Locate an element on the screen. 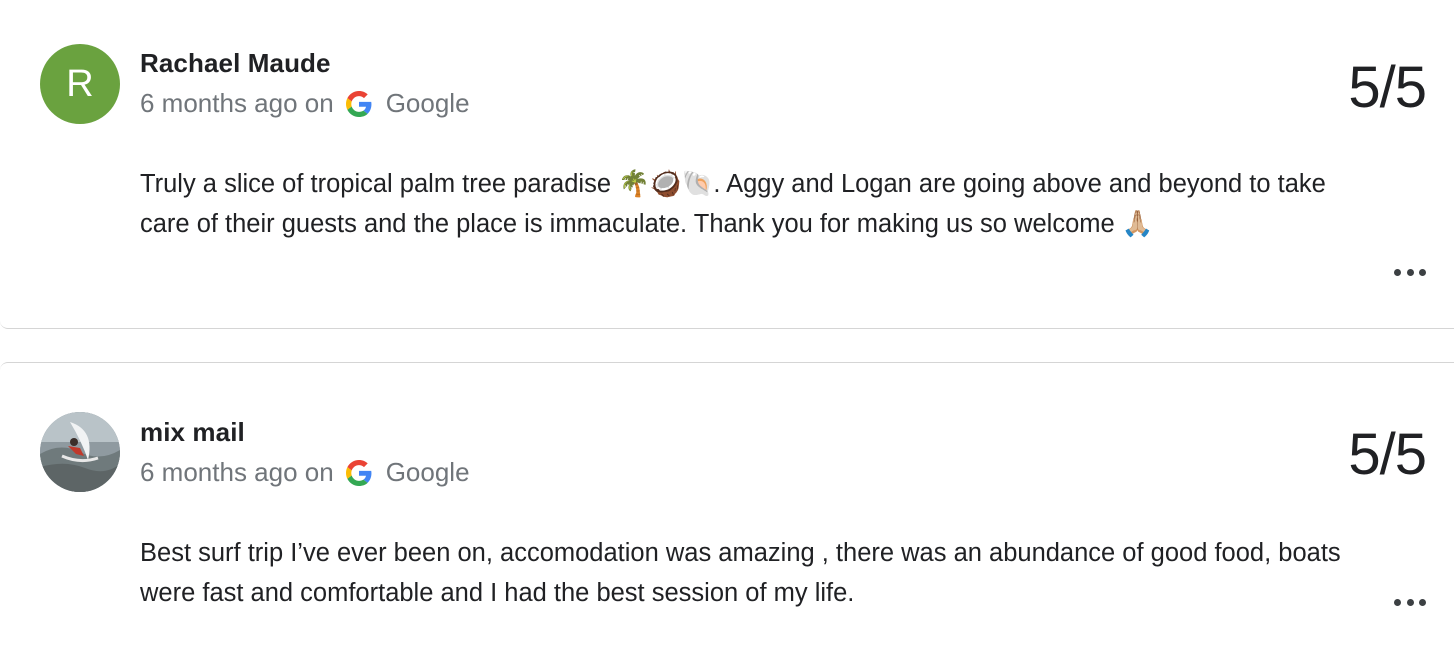 The height and width of the screenshot is (650, 1454). reviewer-name: mix mail is located at coordinates (192, 432).